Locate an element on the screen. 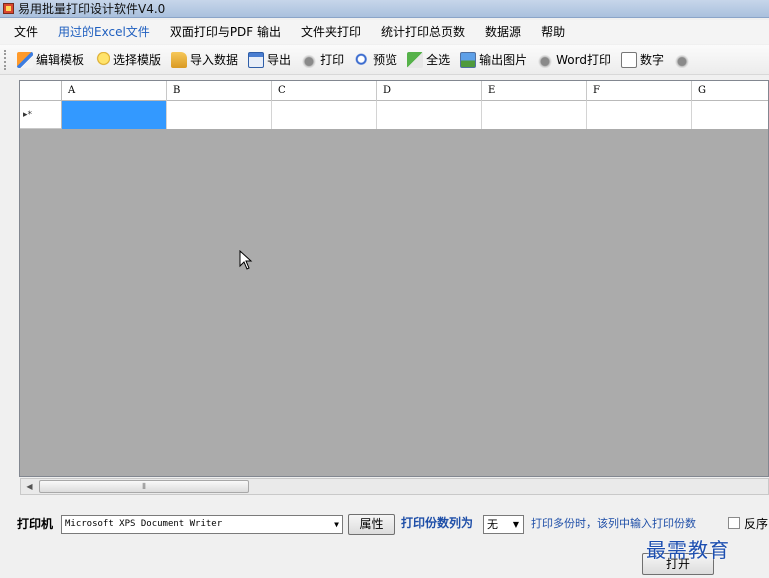 This screenshot has width=769, height=578. window-title: 易用批量打印设计软件V4.0 is located at coordinates (92, 9).